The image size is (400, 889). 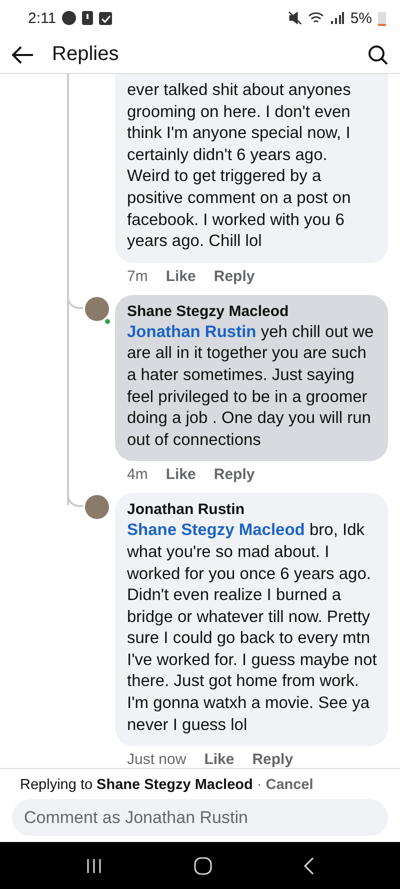 I want to click on comment-author: Jonathan Rustin, so click(x=252, y=509).